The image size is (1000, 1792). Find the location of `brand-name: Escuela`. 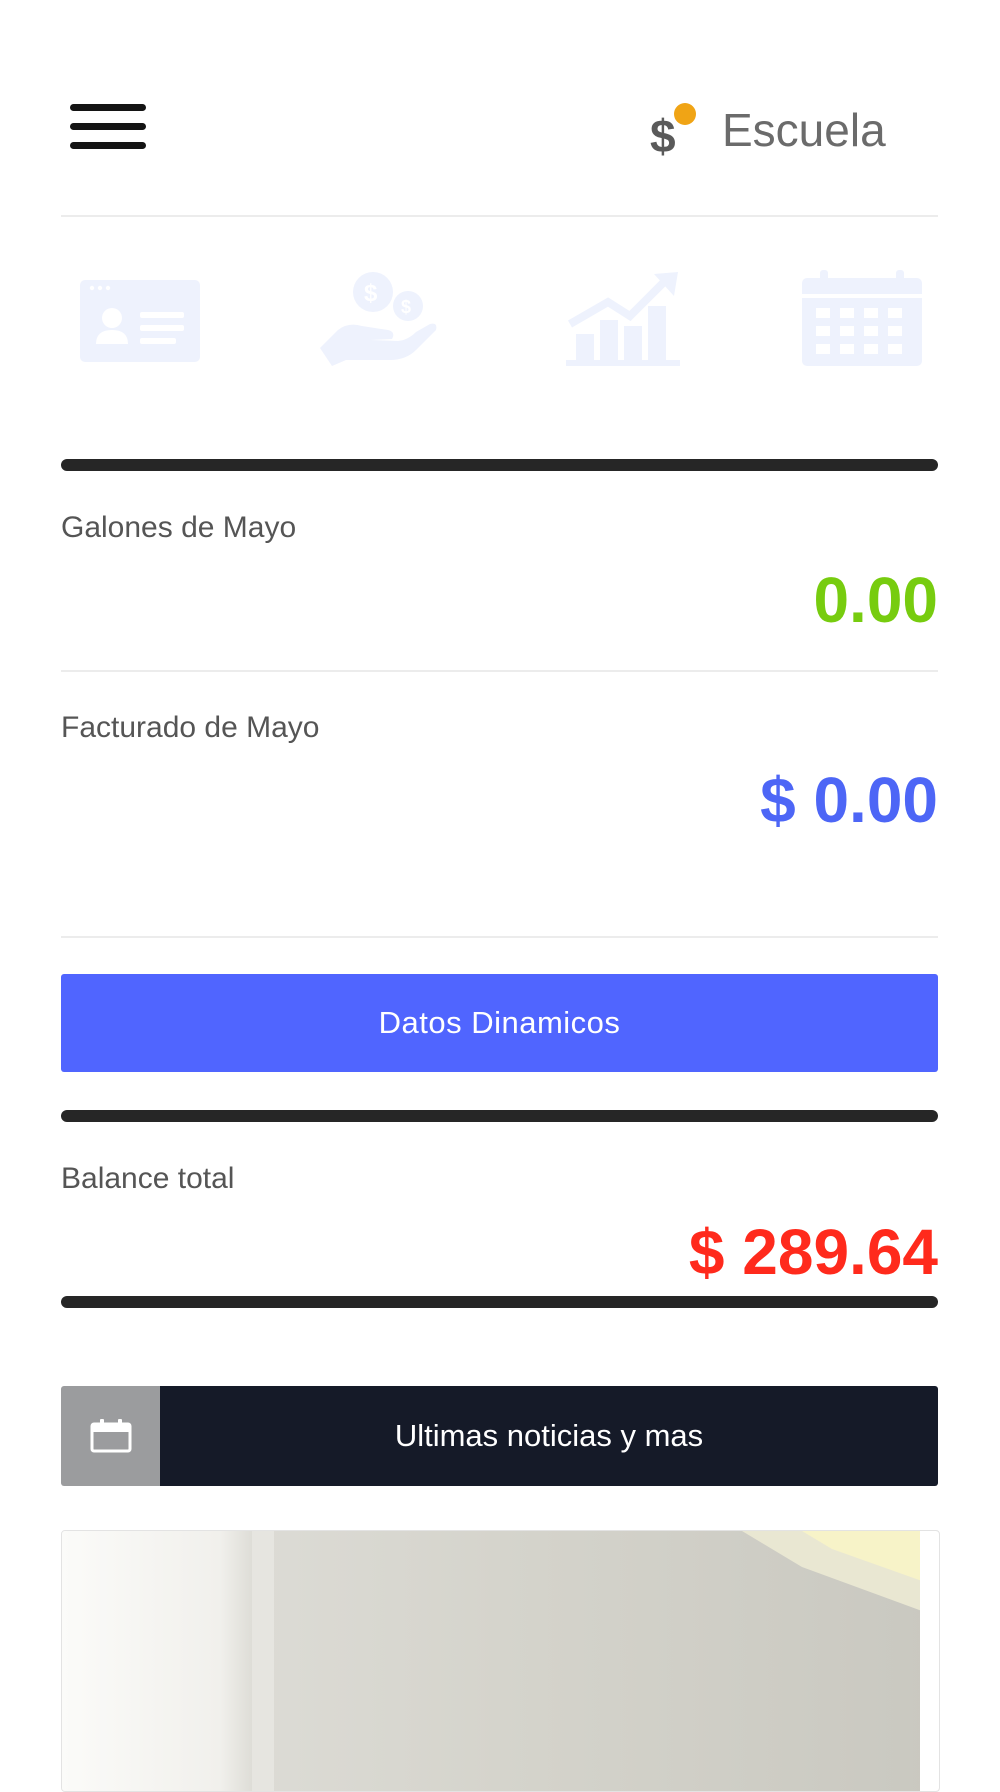

brand-name: Escuela is located at coordinates (804, 130).